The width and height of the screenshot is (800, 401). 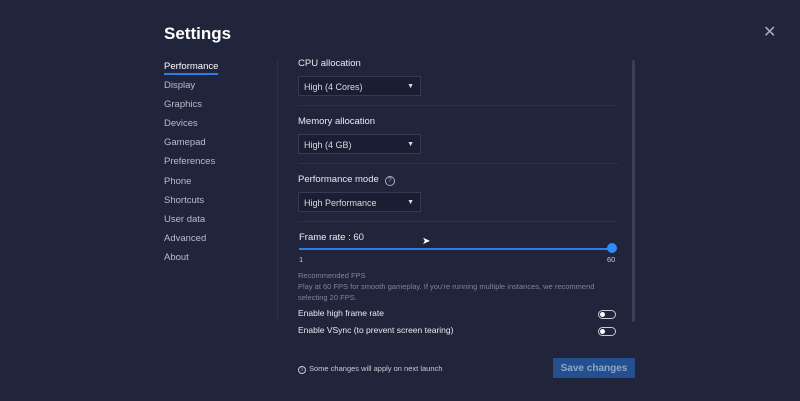 I want to click on frame-rate-slider, so click(x=455, y=249).